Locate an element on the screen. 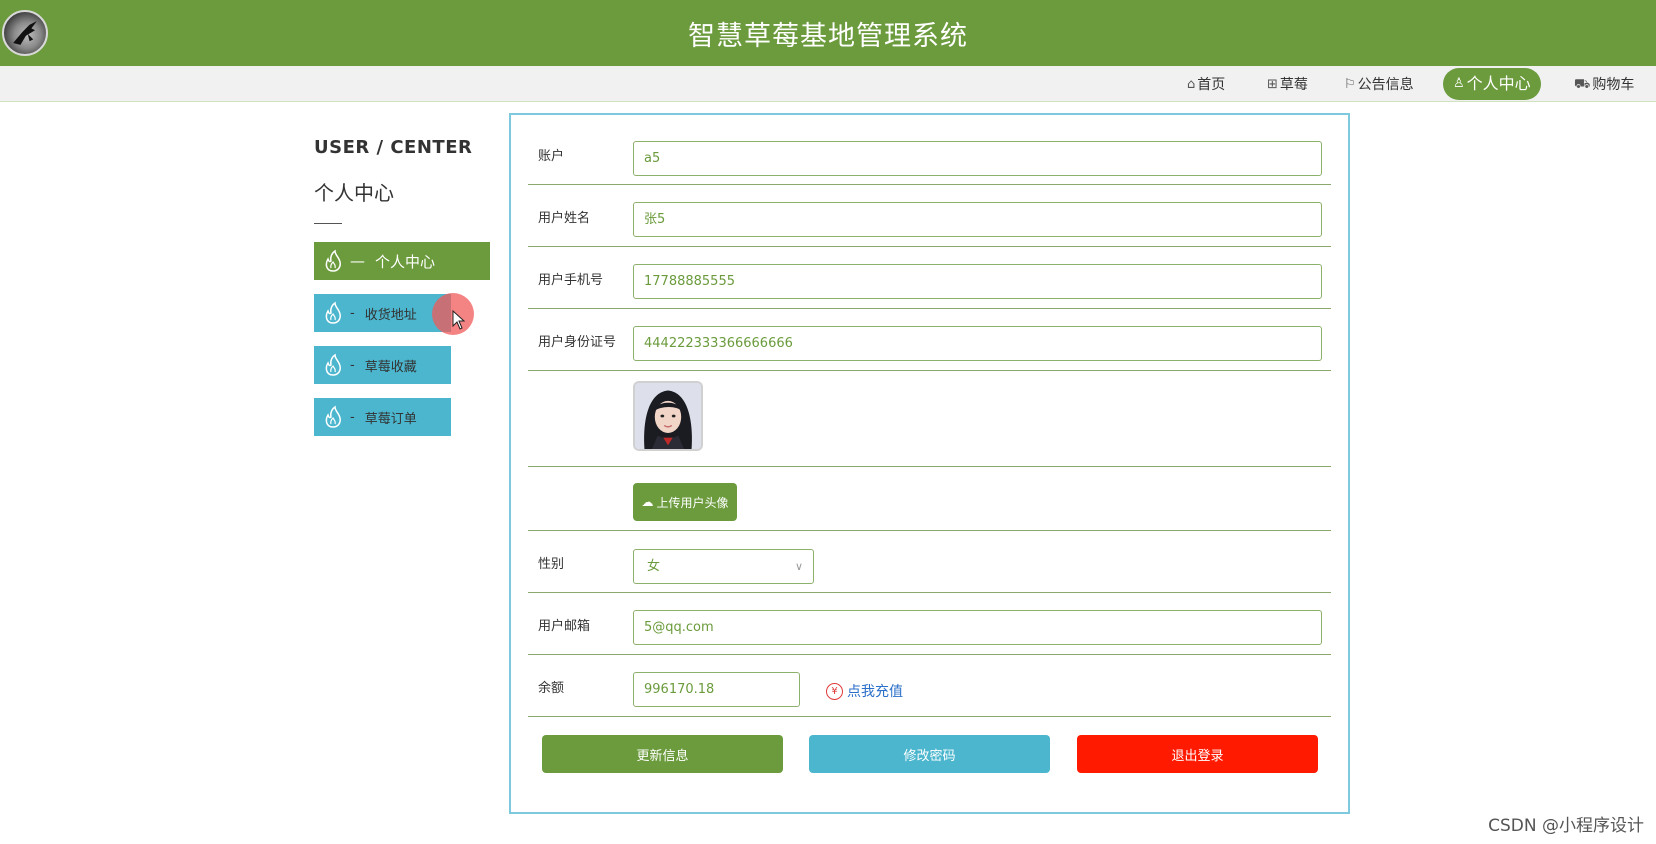  user-avatar is located at coordinates (668, 416).